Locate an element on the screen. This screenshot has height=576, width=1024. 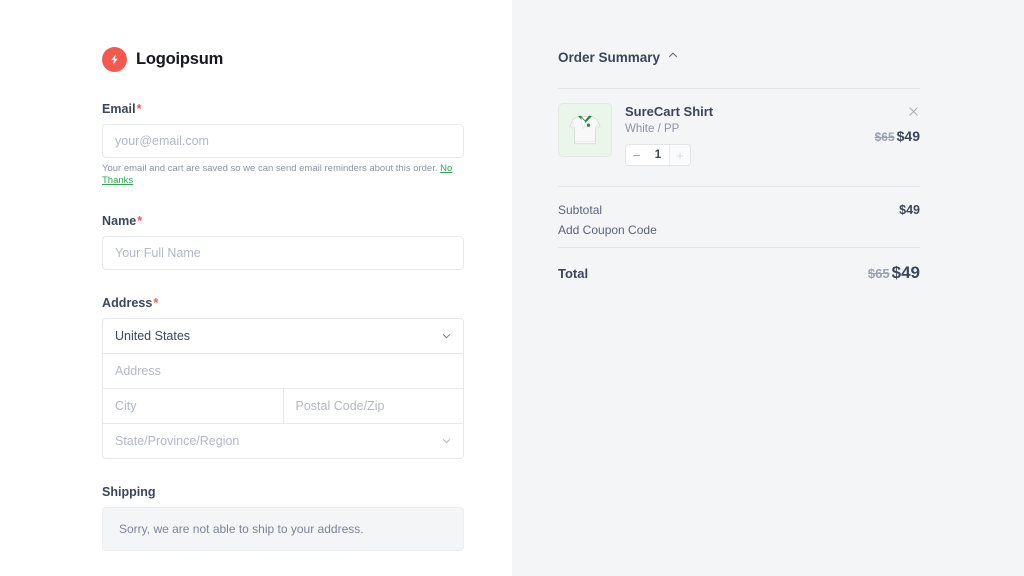
cart-line-item: SureCart Shirt White / PP − 1 + $65 $49 is located at coordinates (739, 128).